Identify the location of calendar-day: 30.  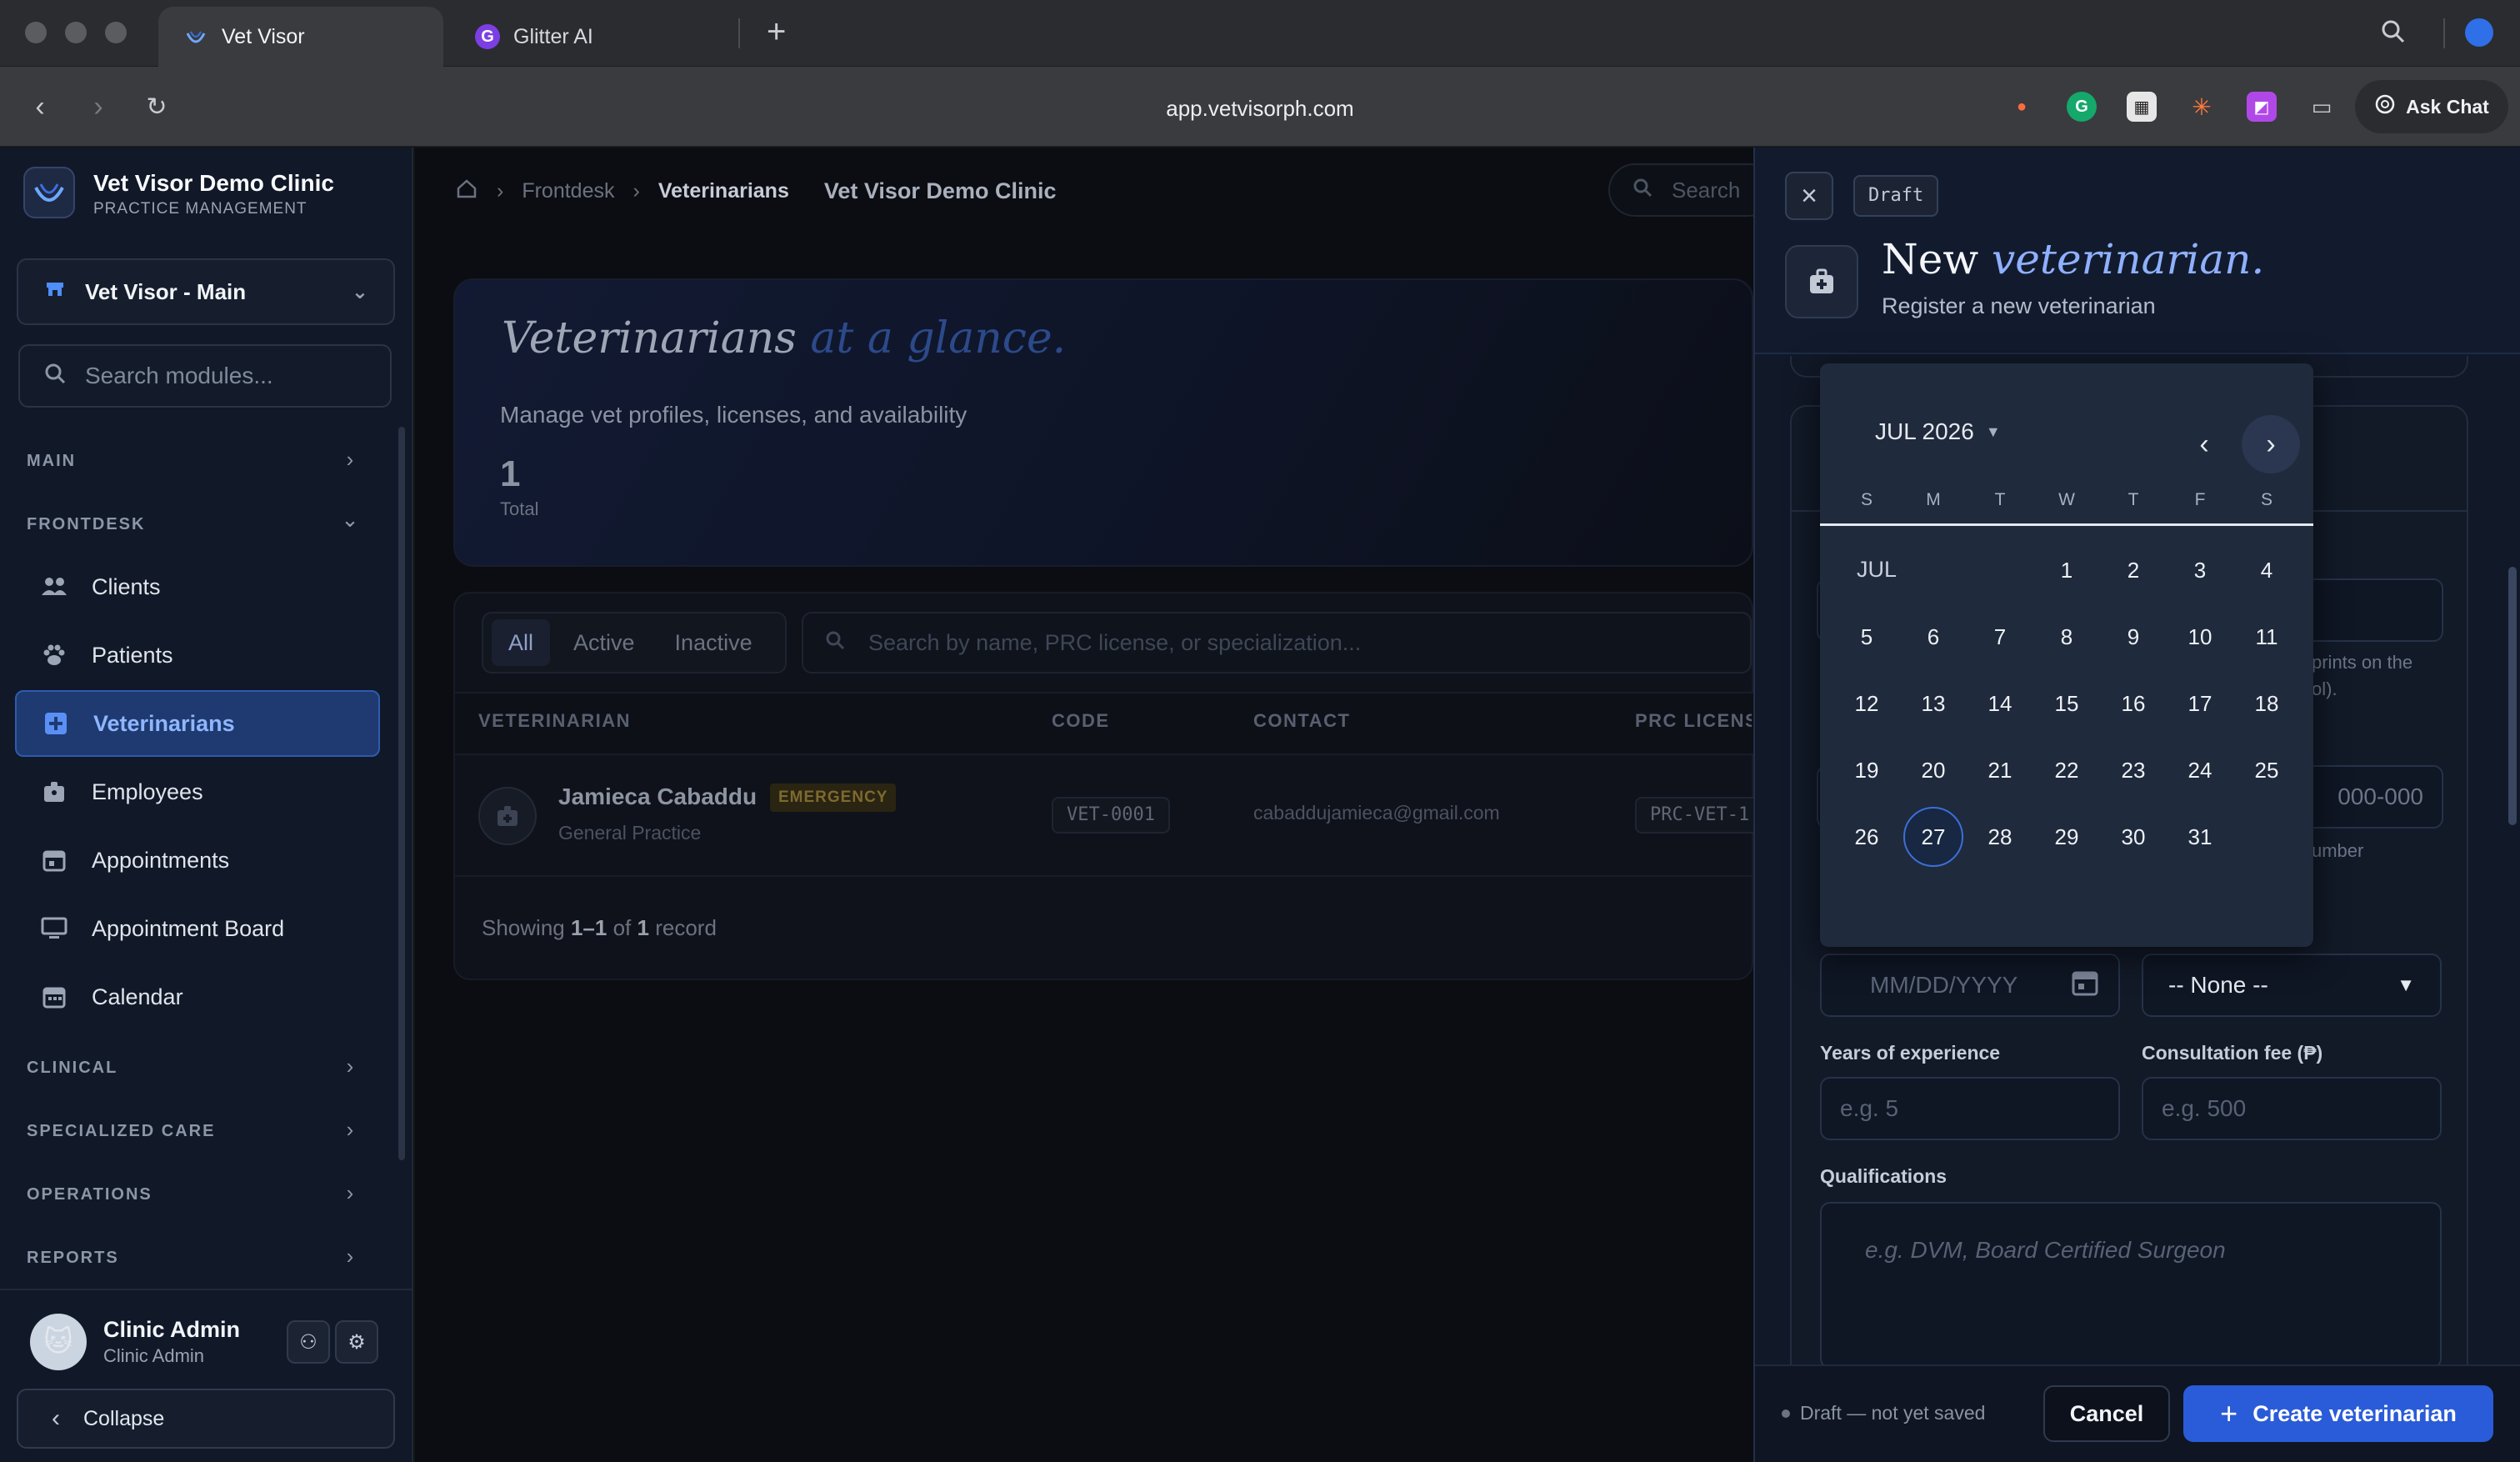
(2133, 837).